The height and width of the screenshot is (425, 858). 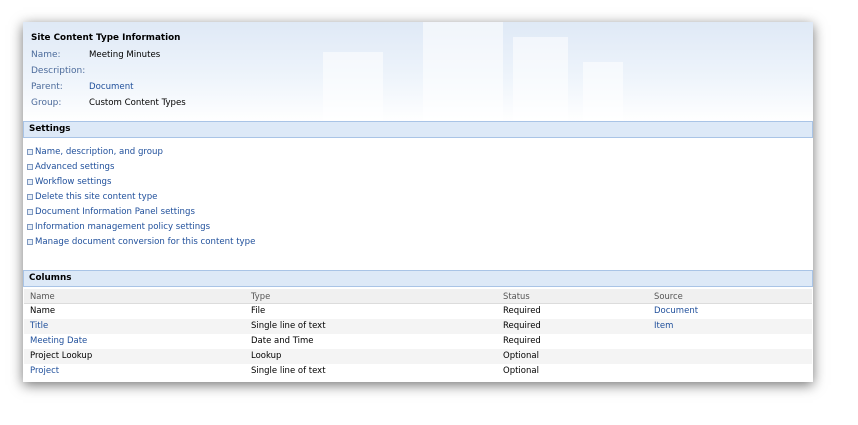 What do you see at coordinates (258, 311) in the screenshot?
I see `column-type: File` at bounding box center [258, 311].